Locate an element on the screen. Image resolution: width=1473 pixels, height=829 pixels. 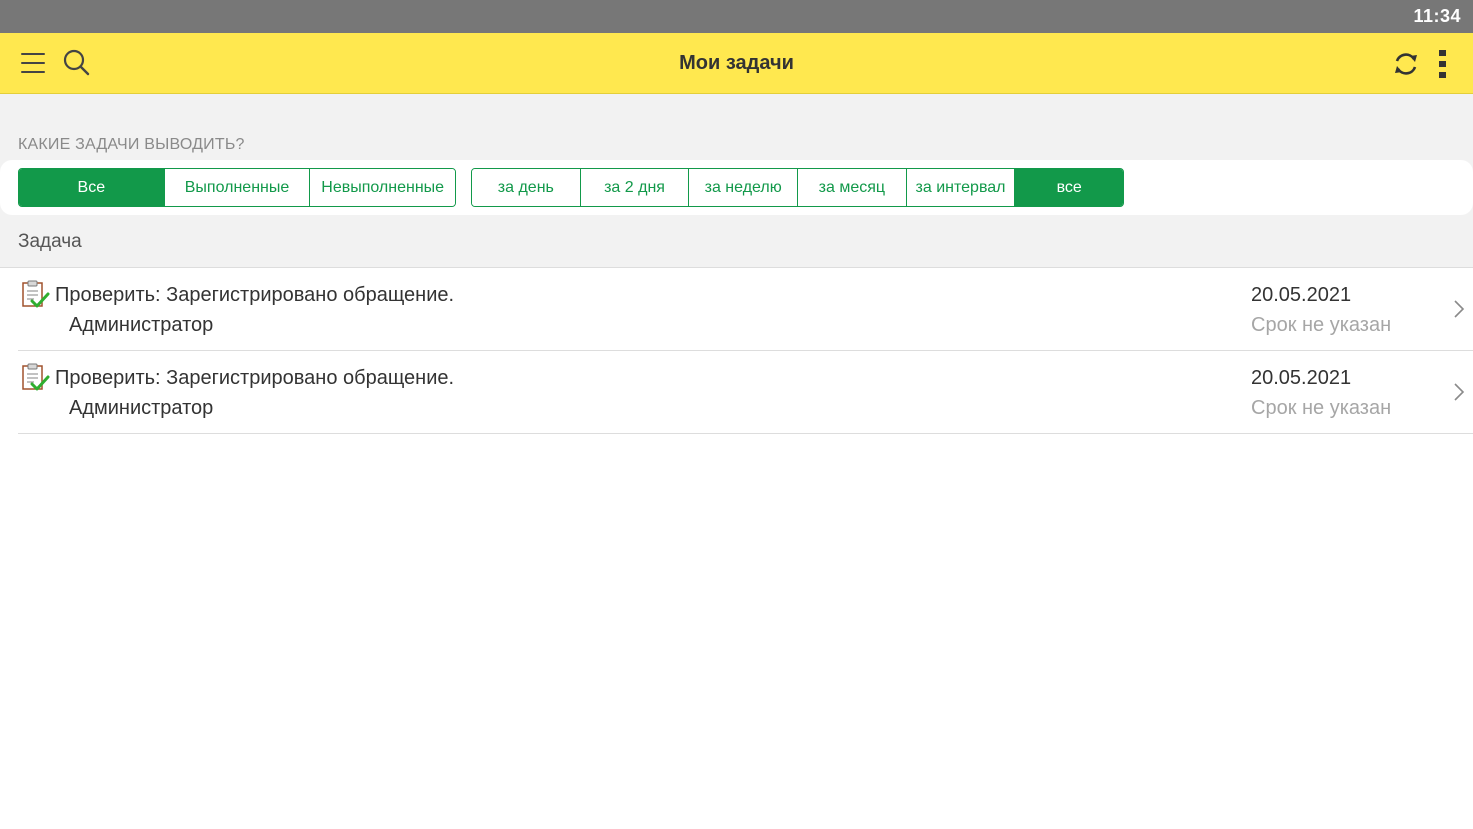
status-filter: Все Выполненные Невыполненные is located at coordinates (237, 187).